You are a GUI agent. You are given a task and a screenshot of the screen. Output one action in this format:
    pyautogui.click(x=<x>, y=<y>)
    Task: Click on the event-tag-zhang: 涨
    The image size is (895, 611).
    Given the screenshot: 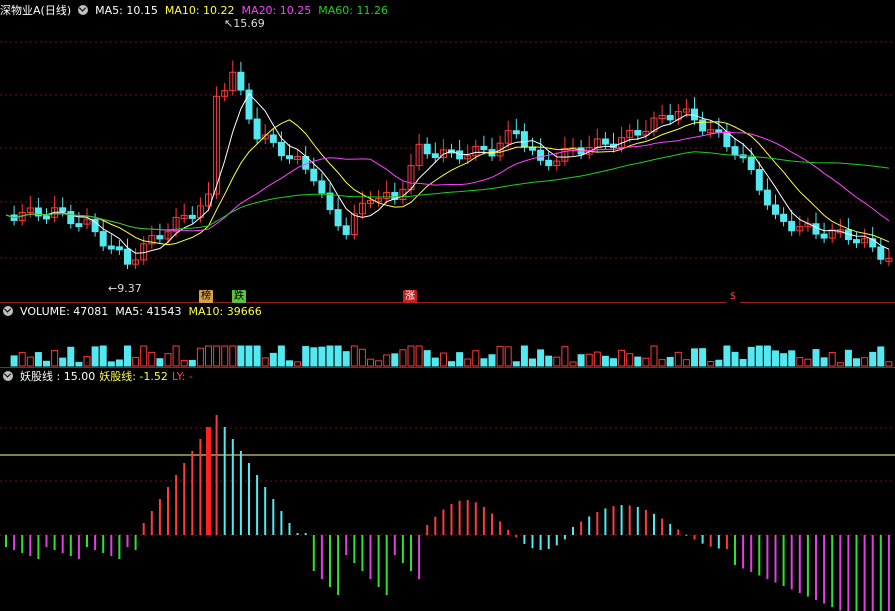 What is the action you would take?
    pyautogui.click(x=410, y=296)
    